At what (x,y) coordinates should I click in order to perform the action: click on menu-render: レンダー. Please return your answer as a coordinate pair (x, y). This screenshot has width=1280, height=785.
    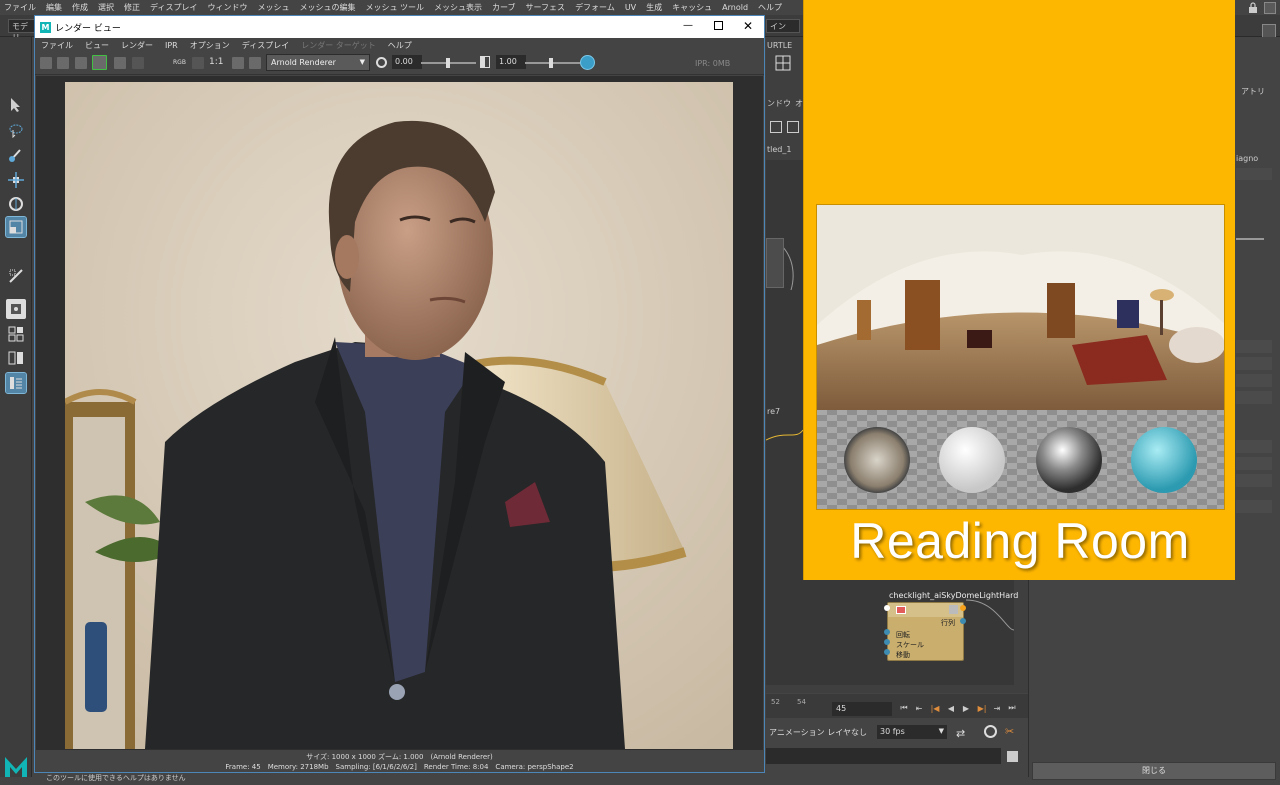
    Looking at the image, I should click on (137, 45).